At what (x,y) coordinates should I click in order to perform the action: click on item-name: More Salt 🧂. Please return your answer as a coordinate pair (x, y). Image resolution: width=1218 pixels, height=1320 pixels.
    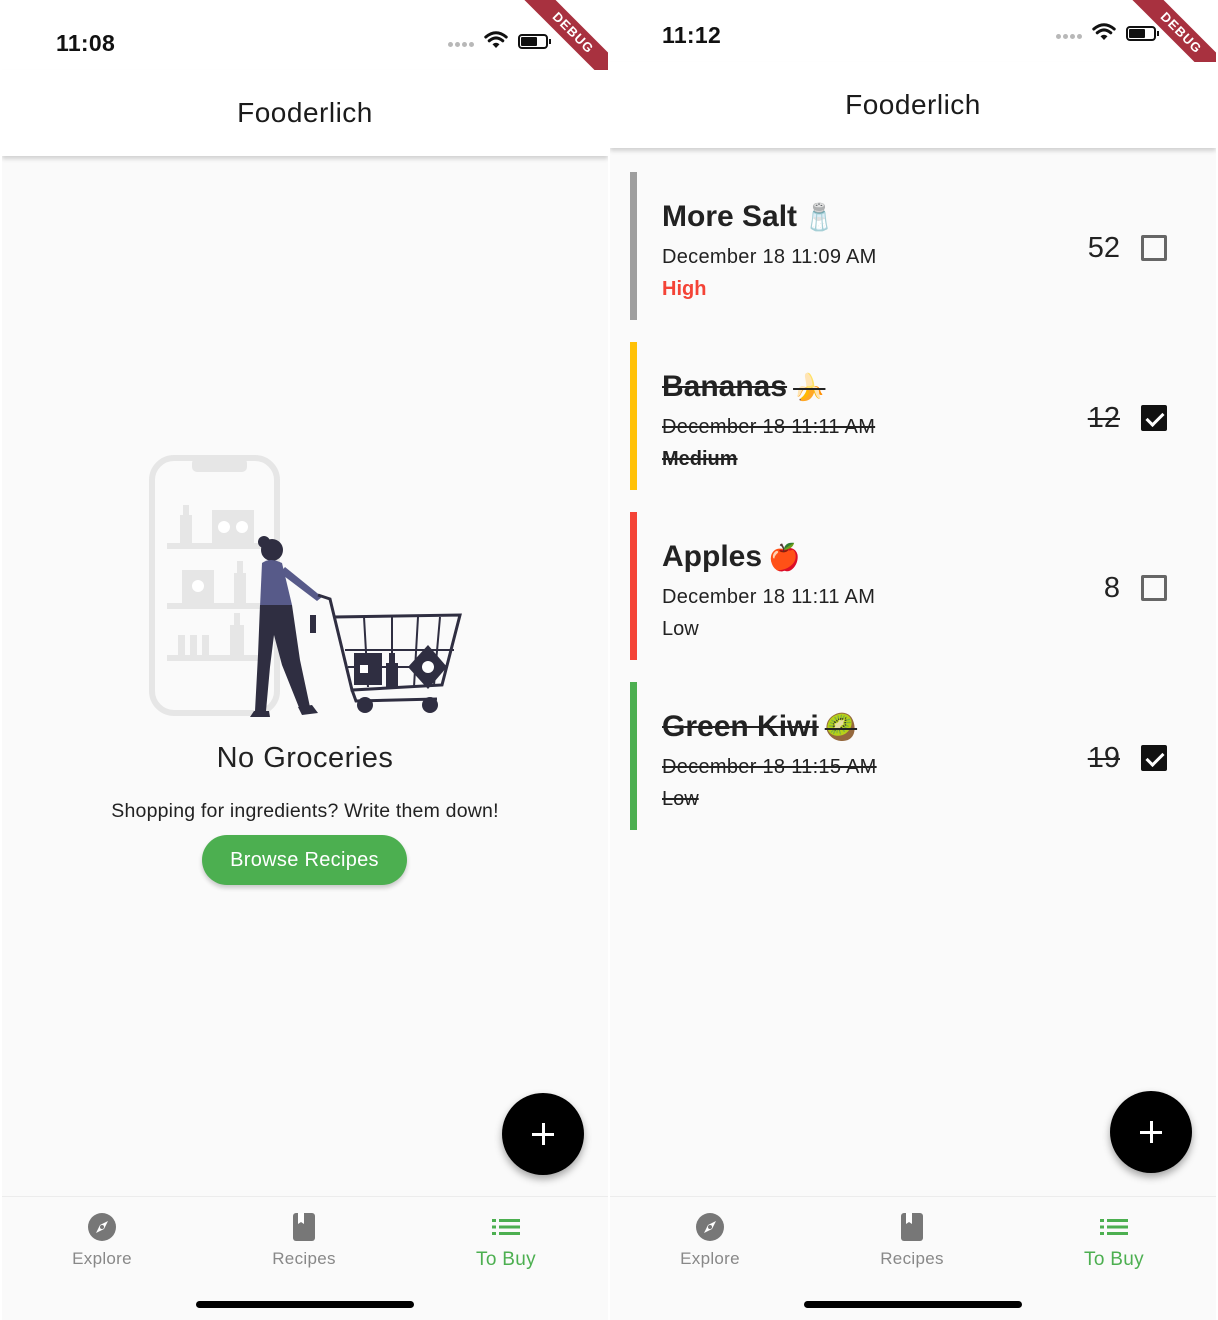
    Looking at the image, I should click on (749, 216).